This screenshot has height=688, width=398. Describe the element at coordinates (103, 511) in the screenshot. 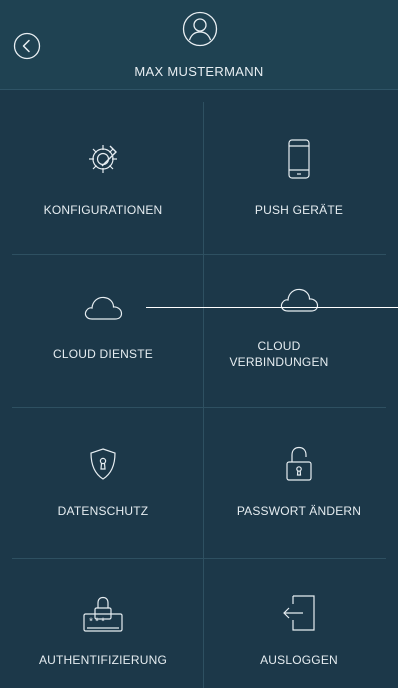

I see `menu-item-label: DATENSCHUTZ` at that location.